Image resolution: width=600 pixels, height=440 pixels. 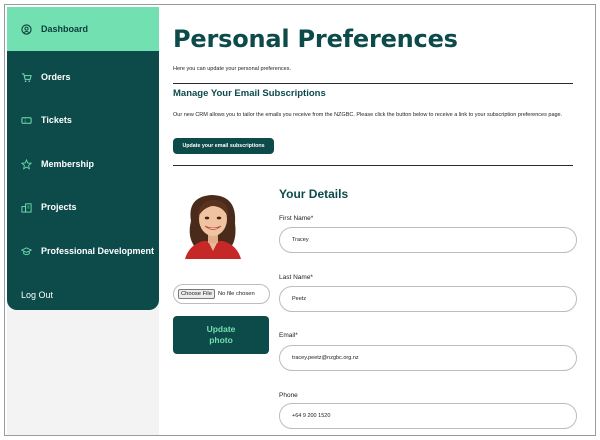 What do you see at coordinates (315, 39) in the screenshot?
I see `page-title: Personal Preferences` at bounding box center [315, 39].